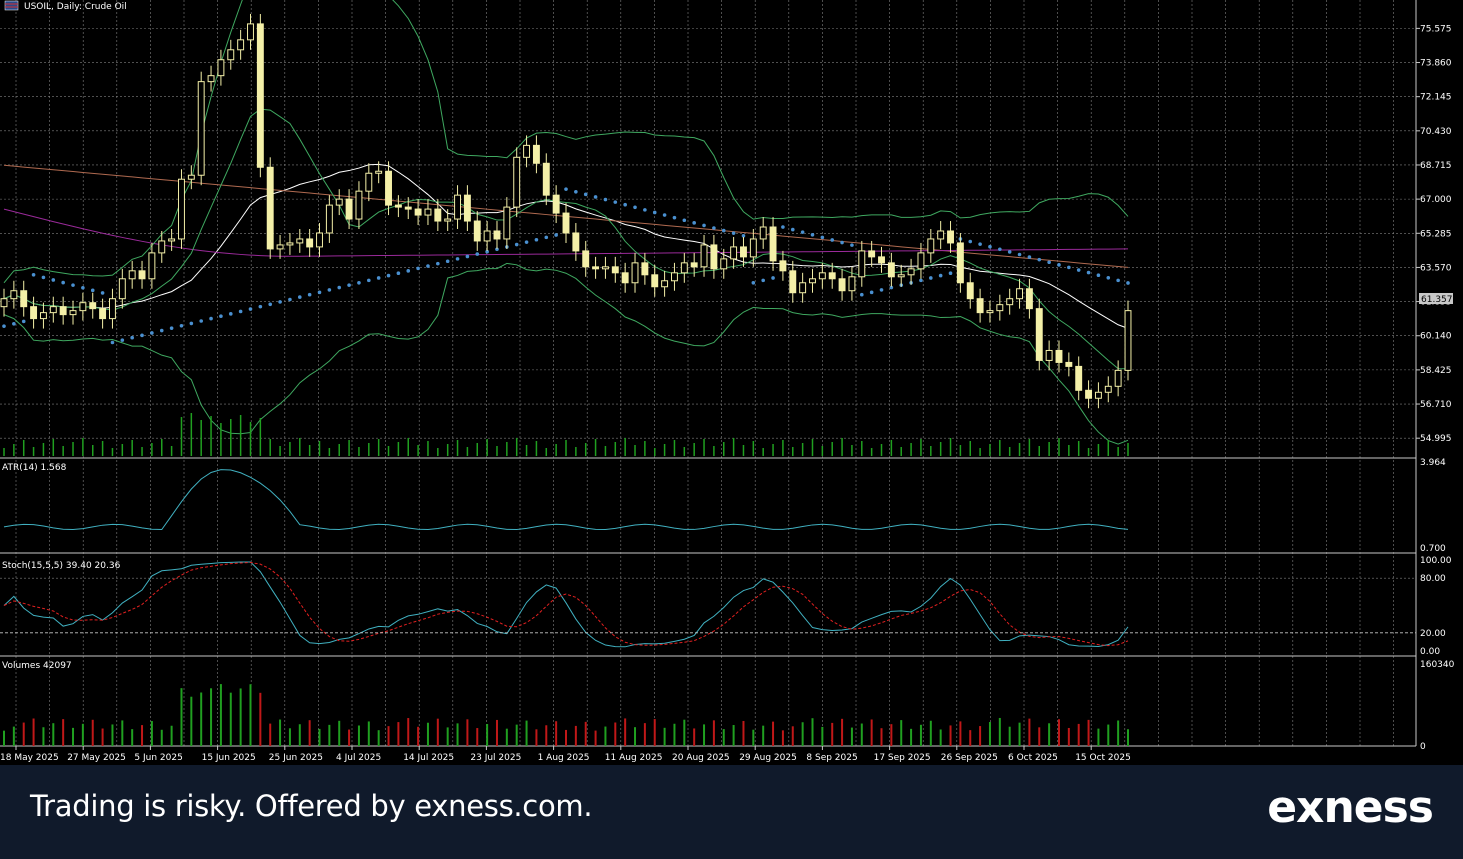 This screenshot has width=1463, height=859. Describe the element at coordinates (37, 666) in the screenshot. I see `volume-label: Volumes 42097` at that location.